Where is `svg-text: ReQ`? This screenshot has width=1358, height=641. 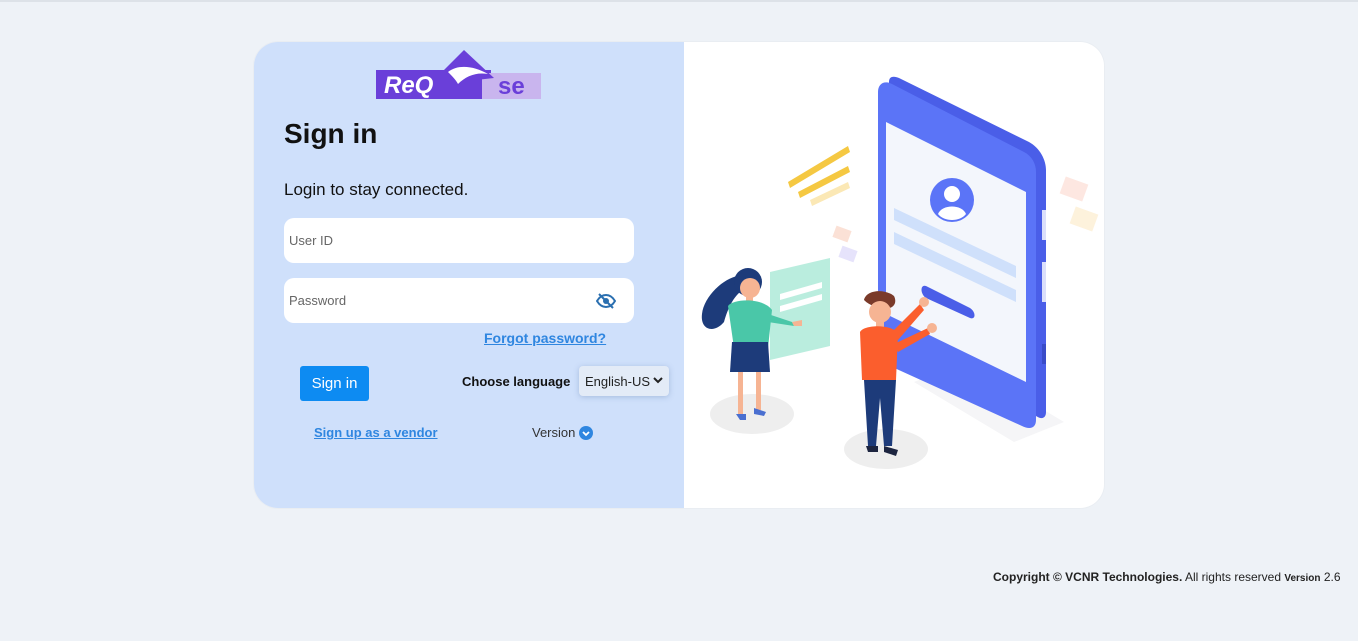 svg-text: ReQ is located at coordinates (409, 85).